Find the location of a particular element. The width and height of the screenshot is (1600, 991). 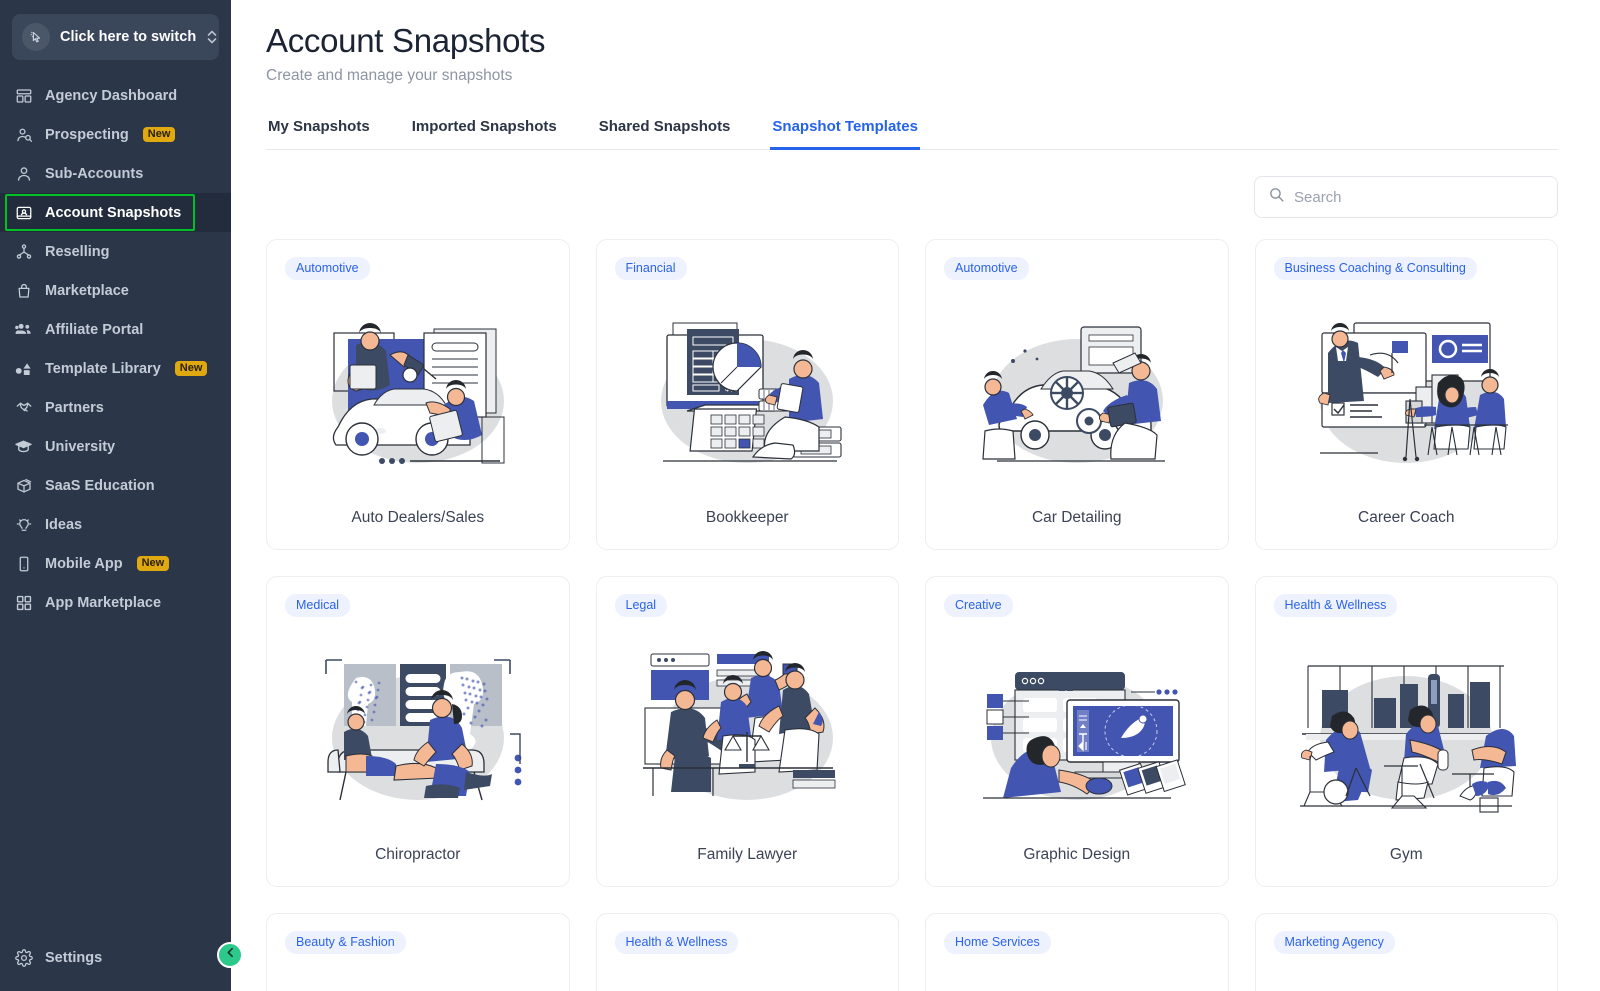

sidebar-item-reselling: Reselling is located at coordinates (115, 251).